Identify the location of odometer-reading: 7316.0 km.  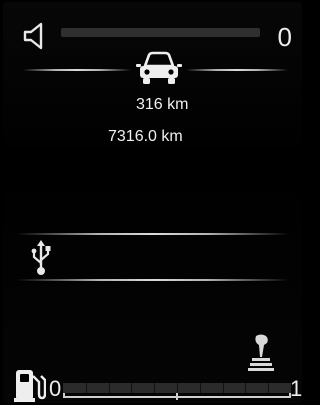
(145, 136).